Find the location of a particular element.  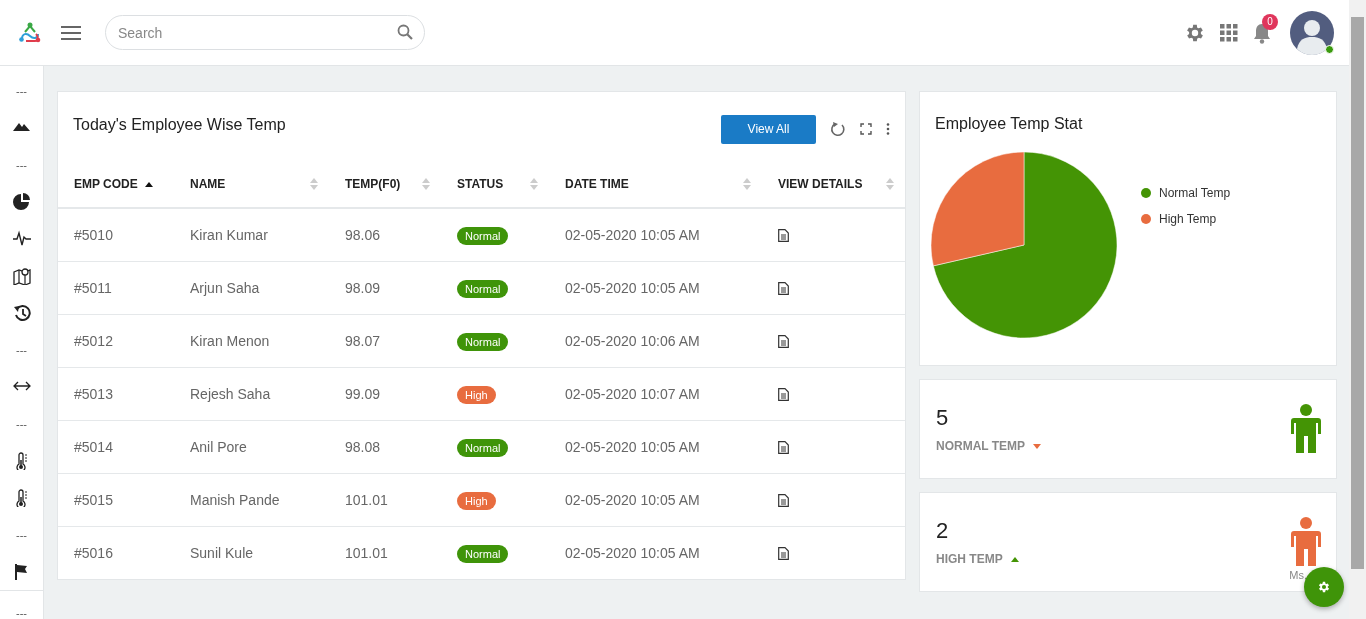

view-all-button: View All is located at coordinates (768, 129).